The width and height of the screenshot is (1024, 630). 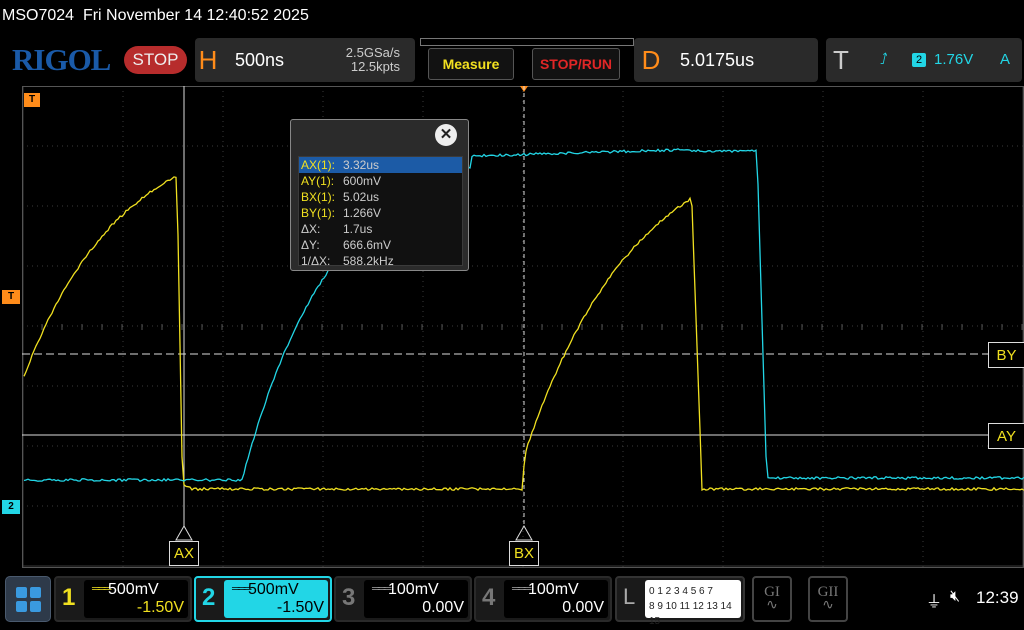 What do you see at coordinates (953, 59) in the screenshot?
I see `trigger-level: 1.76V` at bounding box center [953, 59].